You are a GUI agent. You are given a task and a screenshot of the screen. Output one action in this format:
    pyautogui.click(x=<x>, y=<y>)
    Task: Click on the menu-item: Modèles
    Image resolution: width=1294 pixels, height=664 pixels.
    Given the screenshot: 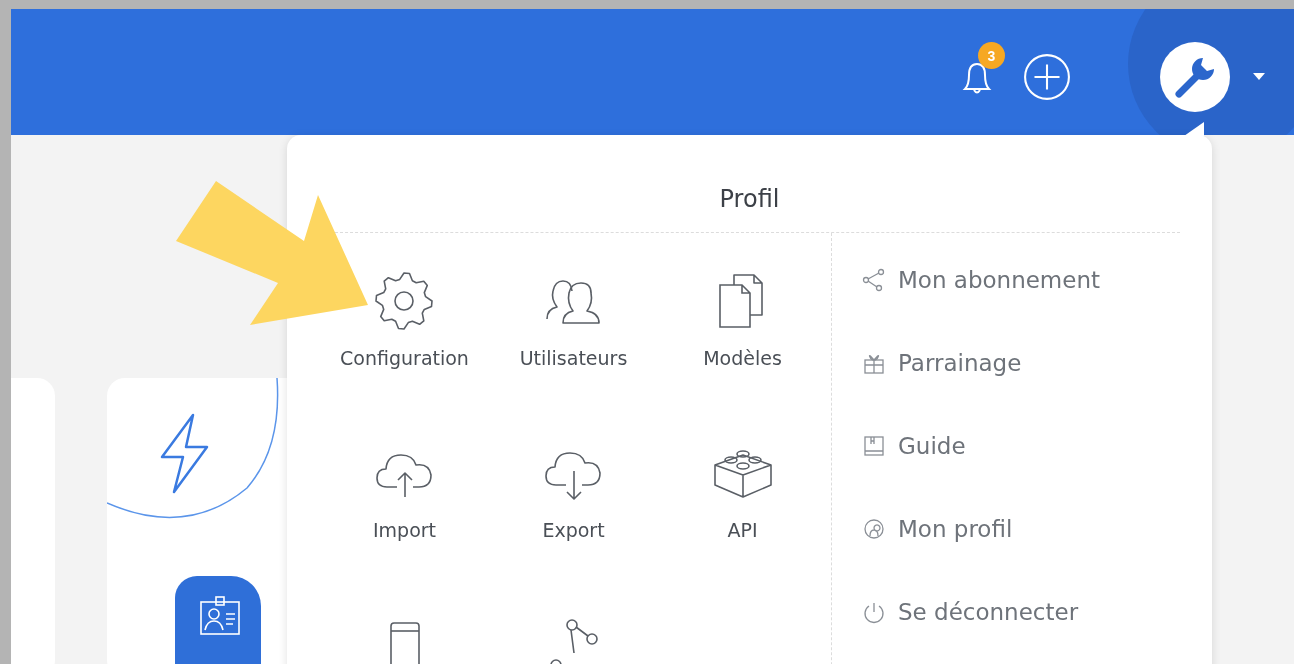 What is the action you would take?
    pyautogui.click(x=742, y=319)
    